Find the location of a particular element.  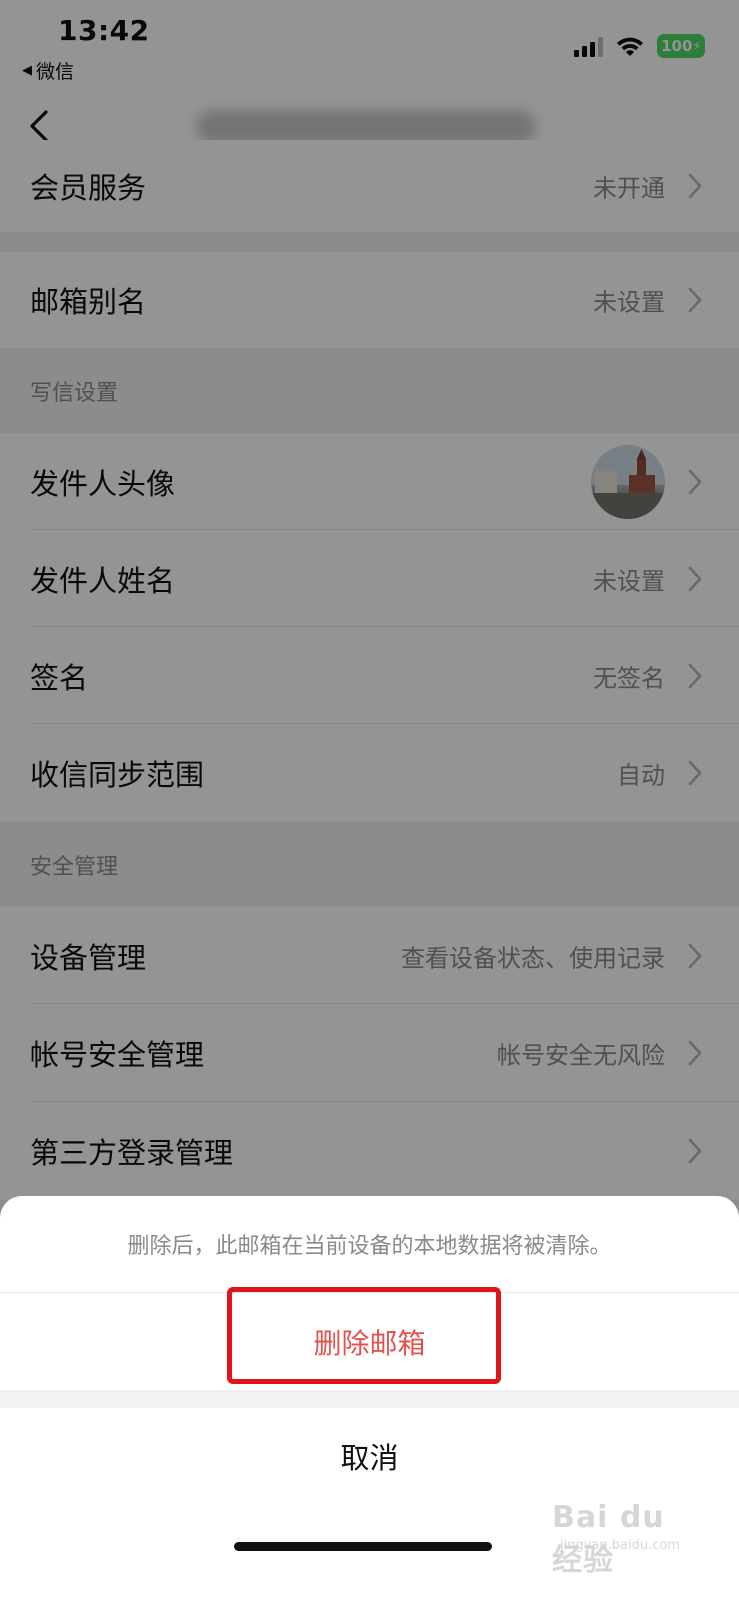

annotation-highlight-box is located at coordinates (364, 1335).